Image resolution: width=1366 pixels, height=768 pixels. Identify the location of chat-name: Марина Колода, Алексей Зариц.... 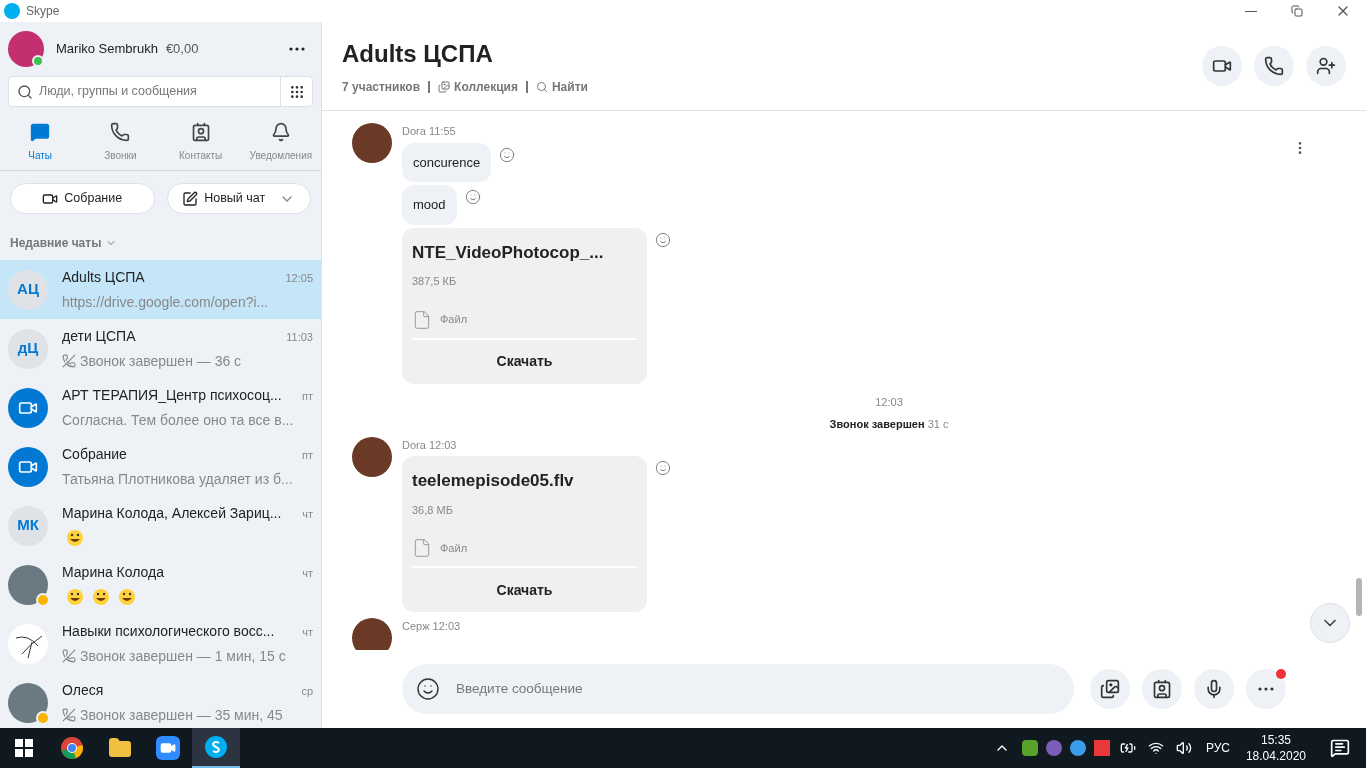
(172, 513).